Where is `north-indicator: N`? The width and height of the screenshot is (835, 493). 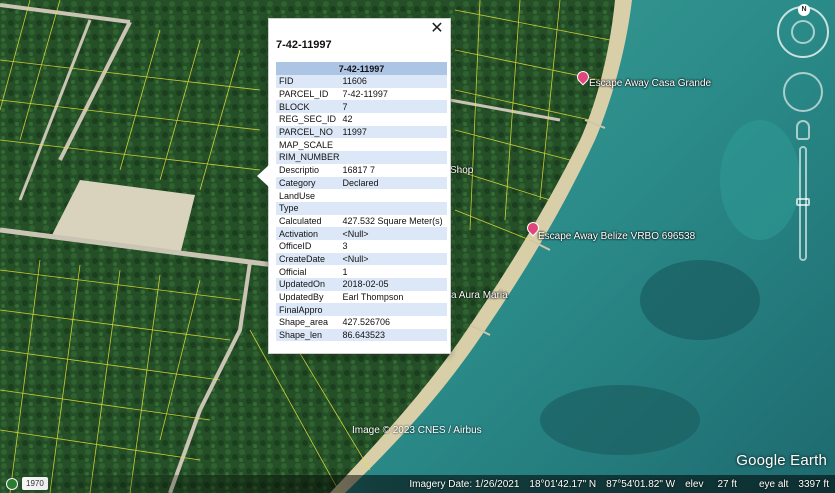 north-indicator: N is located at coordinates (804, 10).